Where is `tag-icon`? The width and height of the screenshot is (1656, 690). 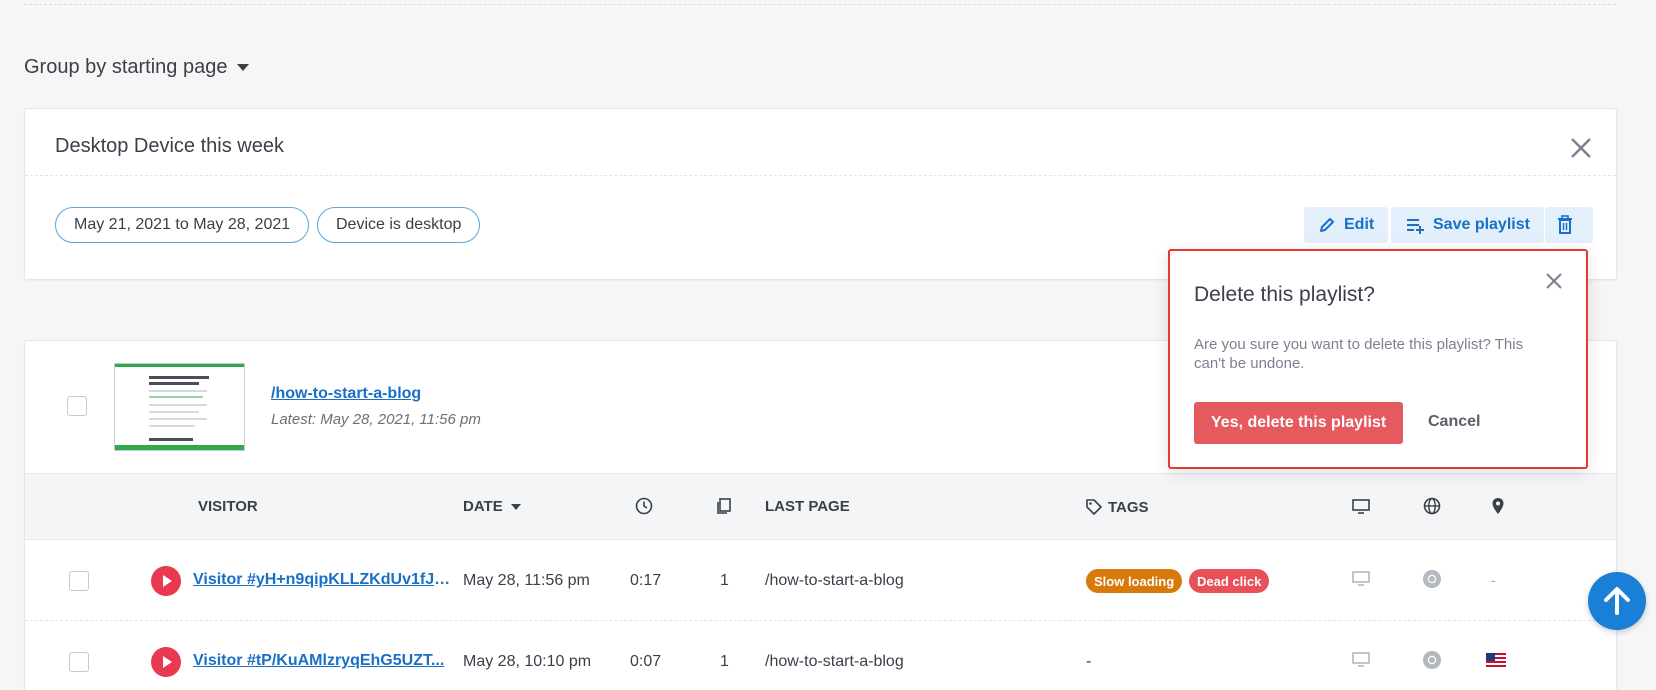 tag-icon is located at coordinates (1094, 507).